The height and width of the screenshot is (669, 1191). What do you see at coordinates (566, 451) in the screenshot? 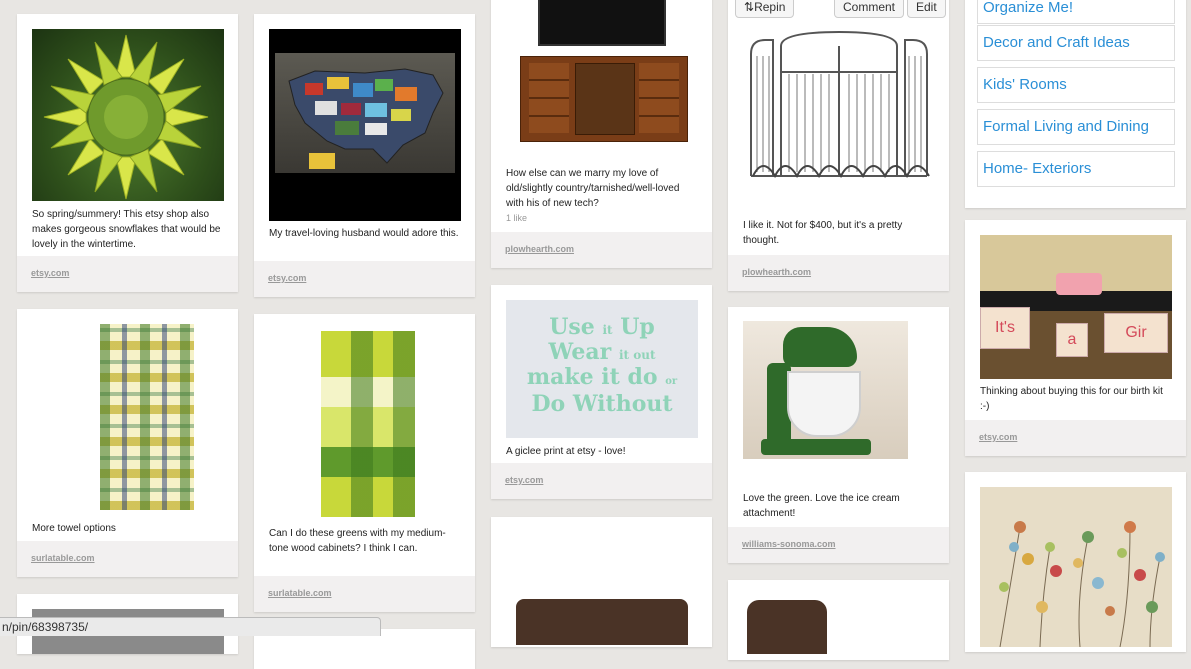
I see `pin-description: A giclee print at etsy - love!` at bounding box center [566, 451].